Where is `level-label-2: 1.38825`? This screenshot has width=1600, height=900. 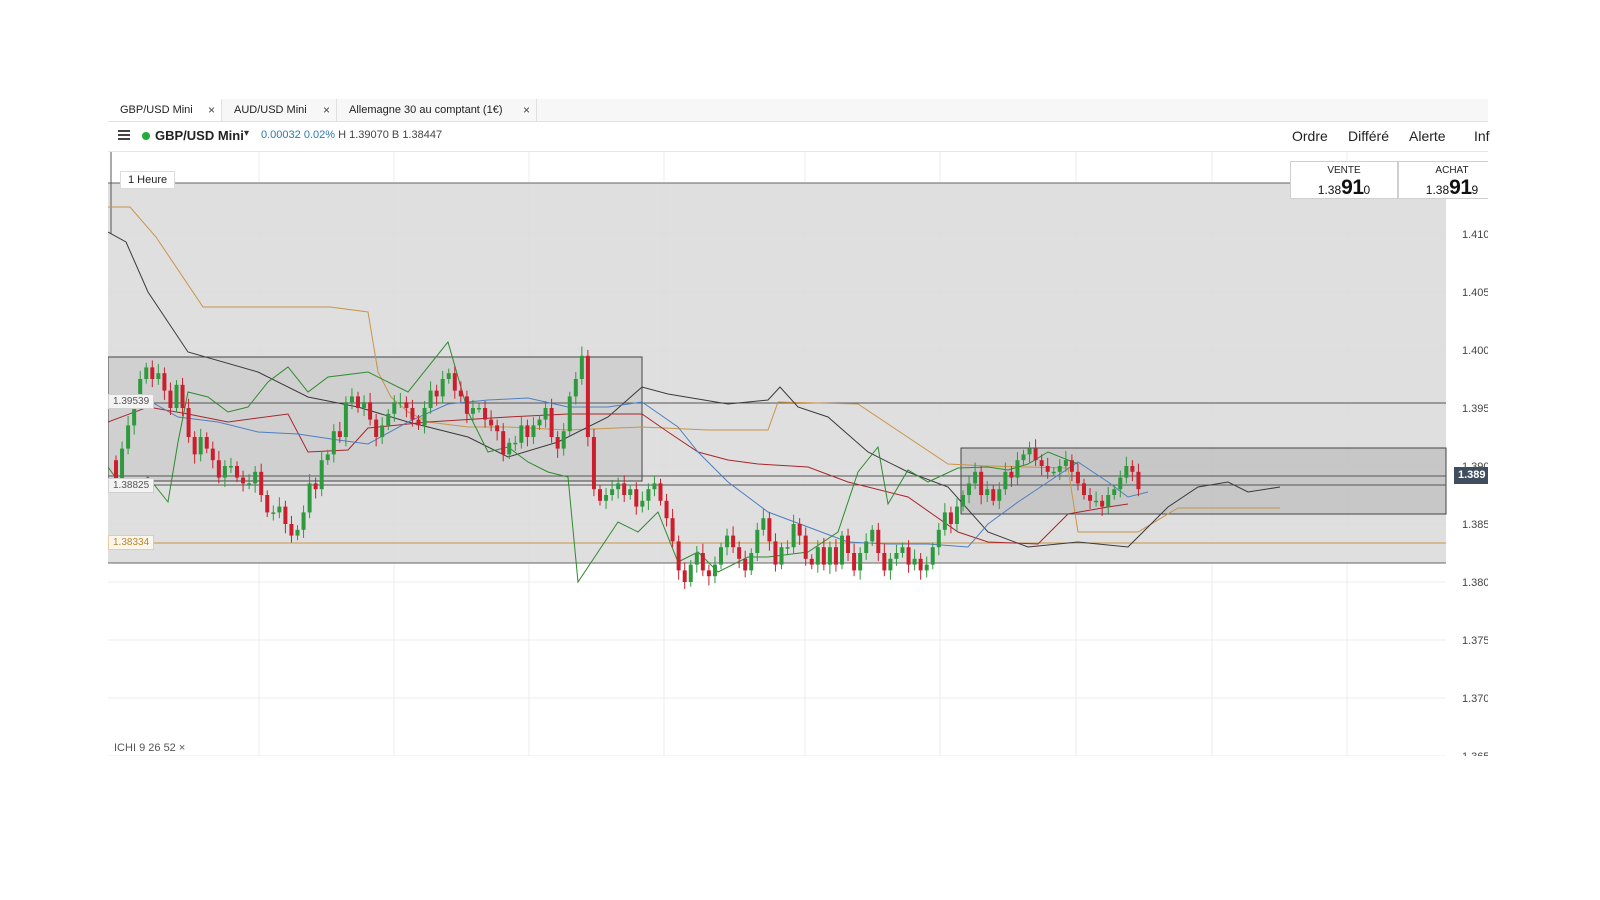
level-label-2: 1.38825 is located at coordinates (131, 485).